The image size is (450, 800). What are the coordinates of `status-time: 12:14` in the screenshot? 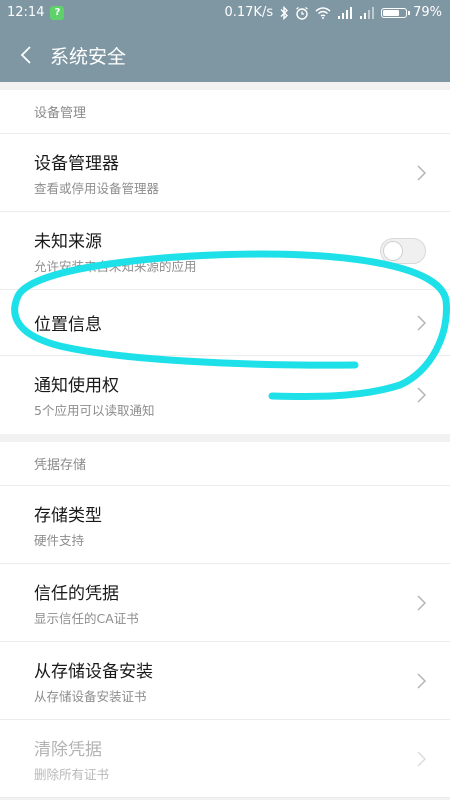 It's located at (26, 12).